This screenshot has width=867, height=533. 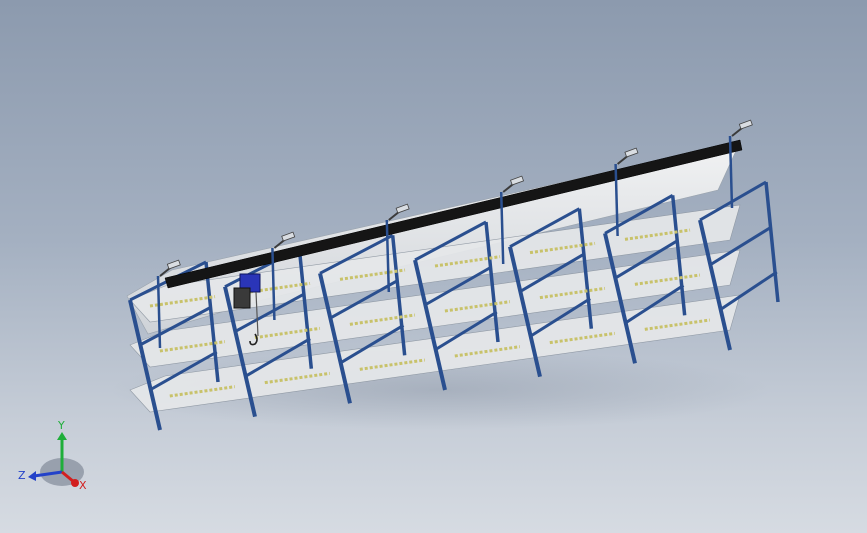 What do you see at coordinates (54, 456) in the screenshot?
I see `orientation-triad: Y Z X` at bounding box center [54, 456].